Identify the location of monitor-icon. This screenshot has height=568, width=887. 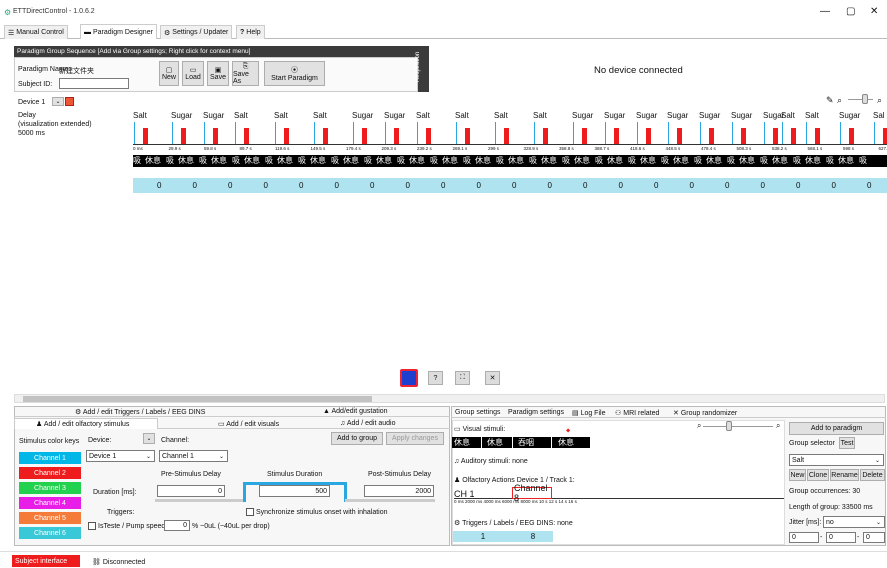
(409, 378).